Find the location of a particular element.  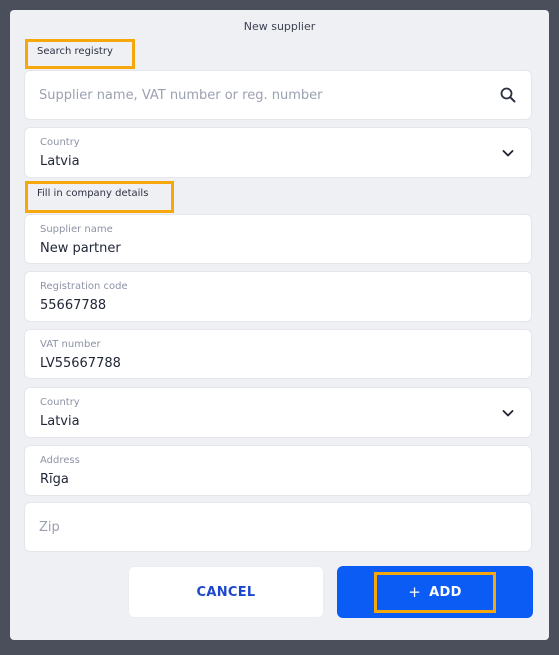

cancel-button: CANCEL is located at coordinates (226, 592).